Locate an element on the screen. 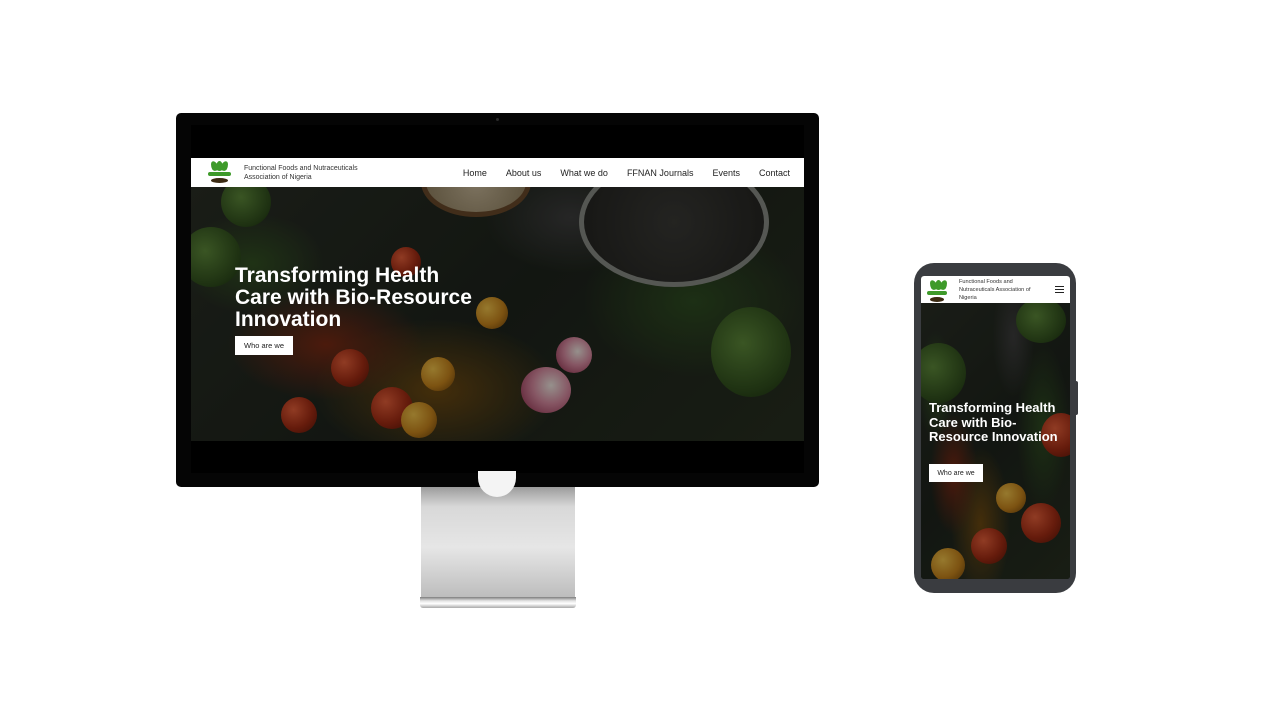 The width and height of the screenshot is (1280, 720). nav-ffnan-journals: FFNAN Journals is located at coordinates (660, 173).